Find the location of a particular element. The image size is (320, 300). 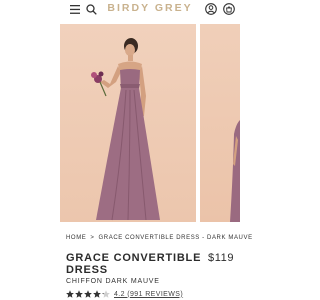

product-rating: 4.2 (991 REVIEWS) is located at coordinates (124, 294).